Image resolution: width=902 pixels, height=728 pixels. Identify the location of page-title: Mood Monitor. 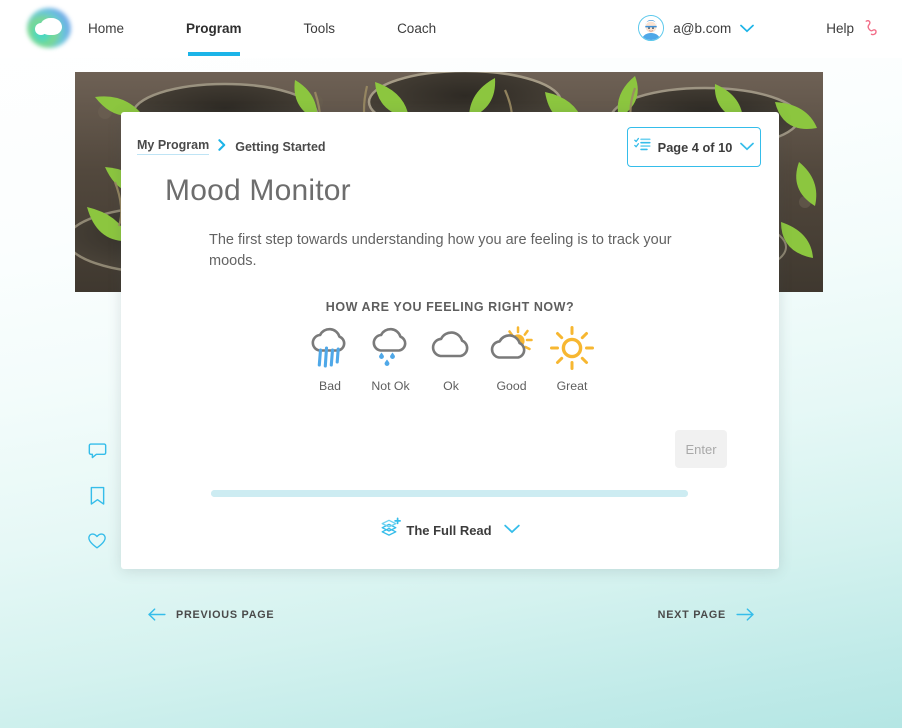
(258, 190).